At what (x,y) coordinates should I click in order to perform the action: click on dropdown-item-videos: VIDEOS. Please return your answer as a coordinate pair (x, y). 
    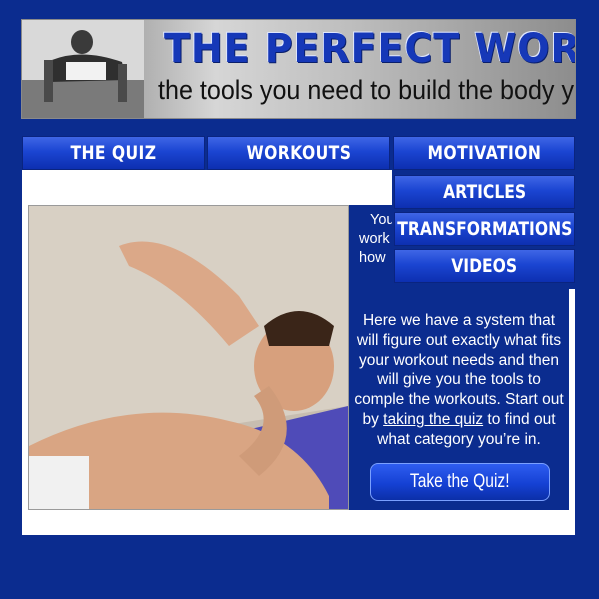
    Looking at the image, I should click on (484, 266).